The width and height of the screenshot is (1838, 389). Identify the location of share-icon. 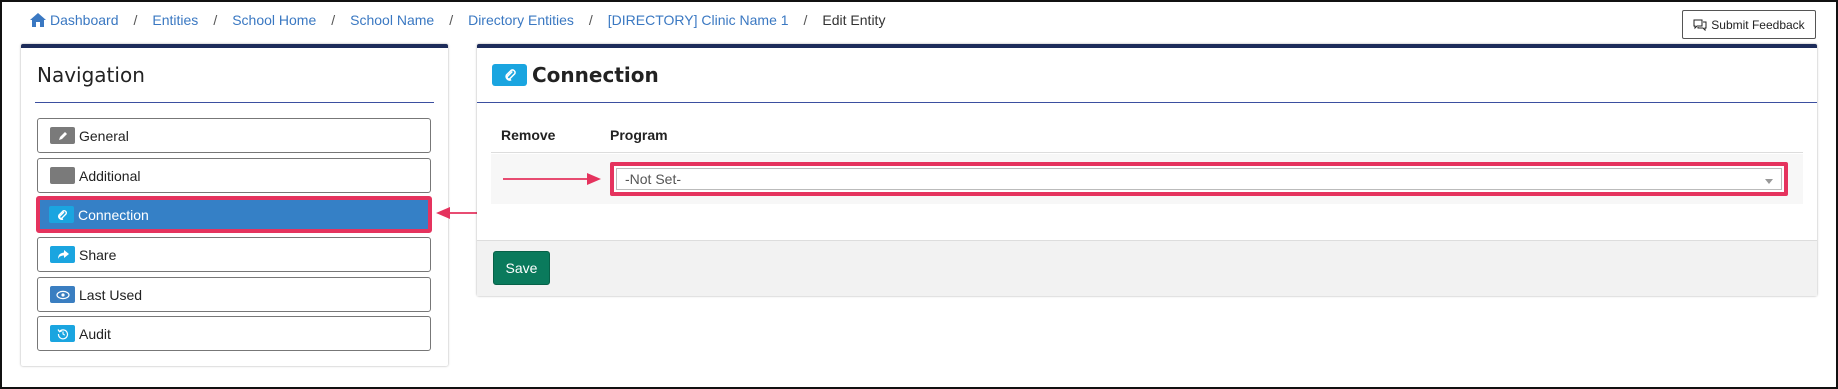
(62, 254).